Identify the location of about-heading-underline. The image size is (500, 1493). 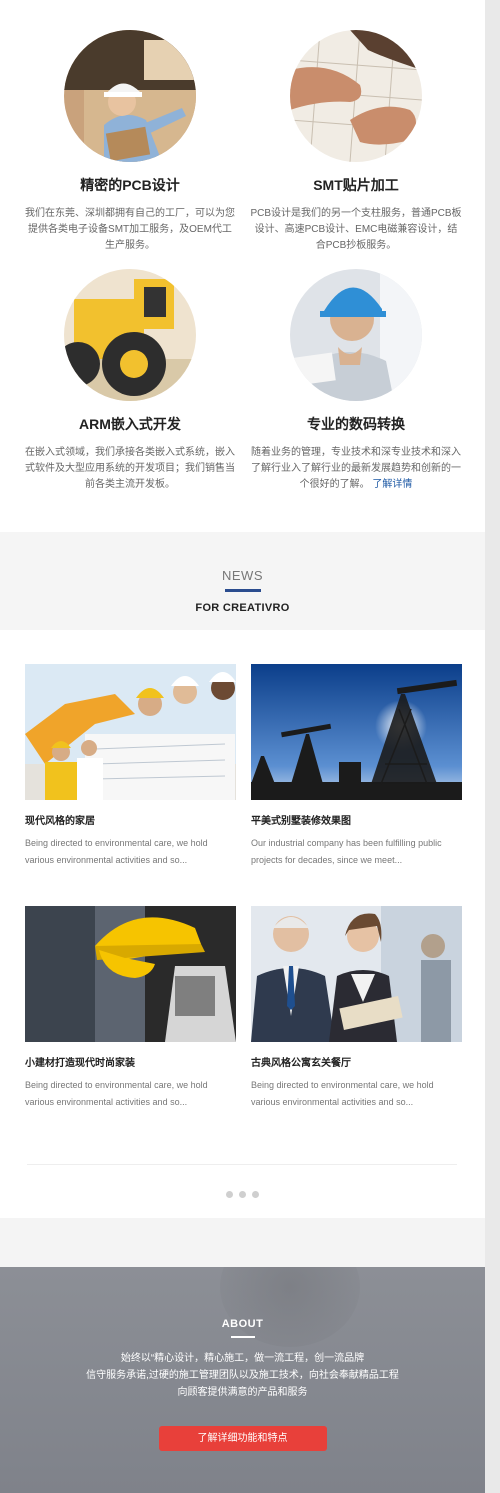
(242, 1337).